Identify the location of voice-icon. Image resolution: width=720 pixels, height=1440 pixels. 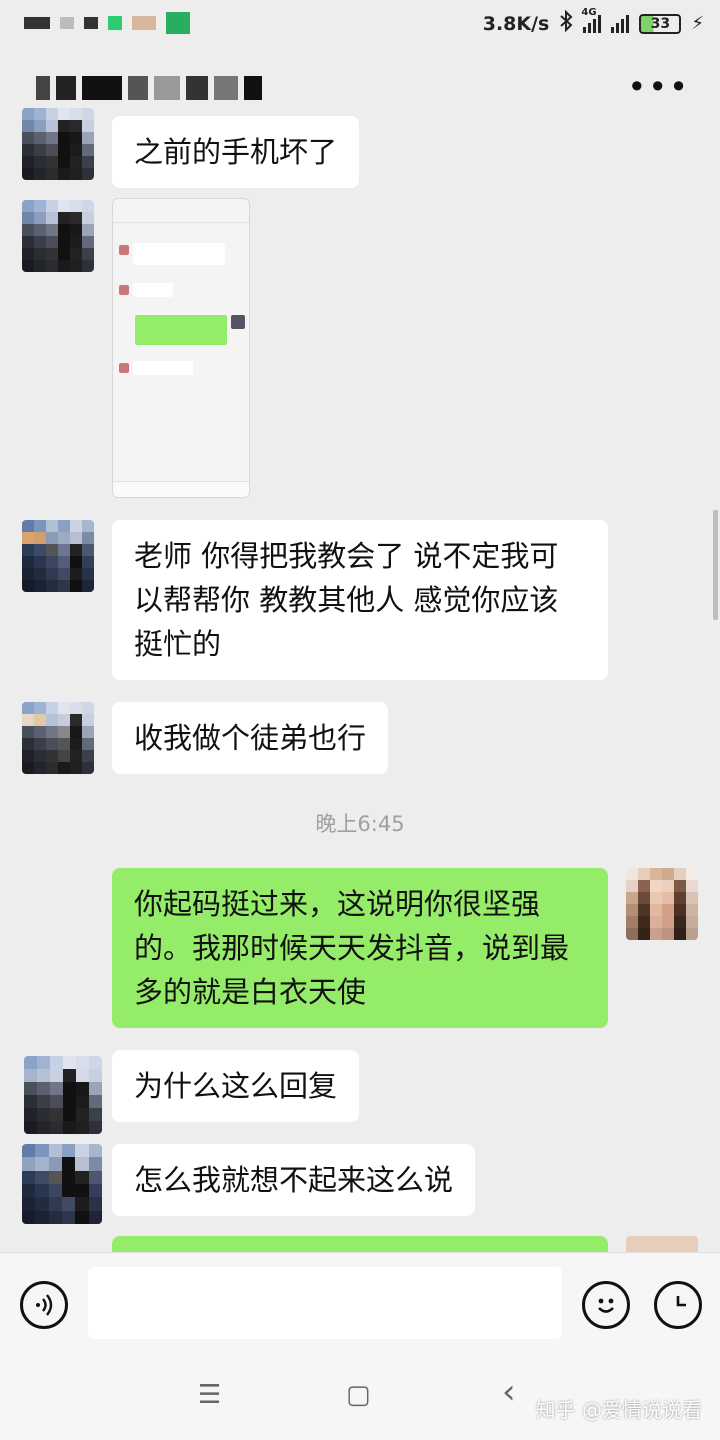
(44, 1305).